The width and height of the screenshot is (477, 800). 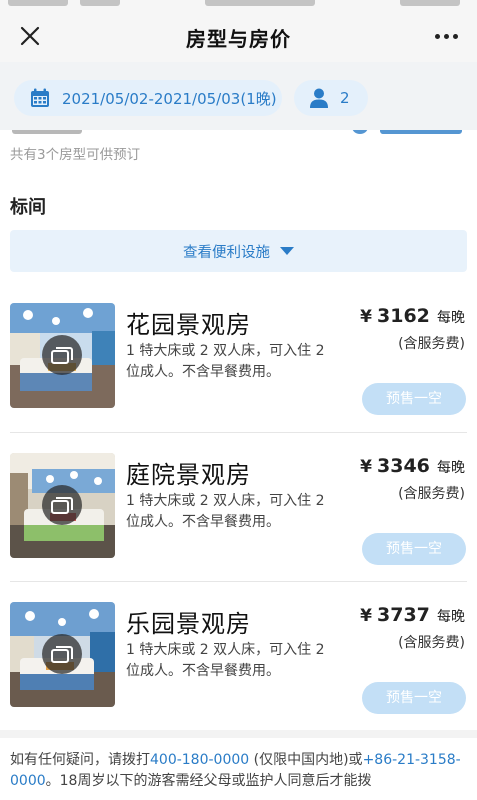 What do you see at coordinates (238, 734) in the screenshot?
I see `section-gap` at bounding box center [238, 734].